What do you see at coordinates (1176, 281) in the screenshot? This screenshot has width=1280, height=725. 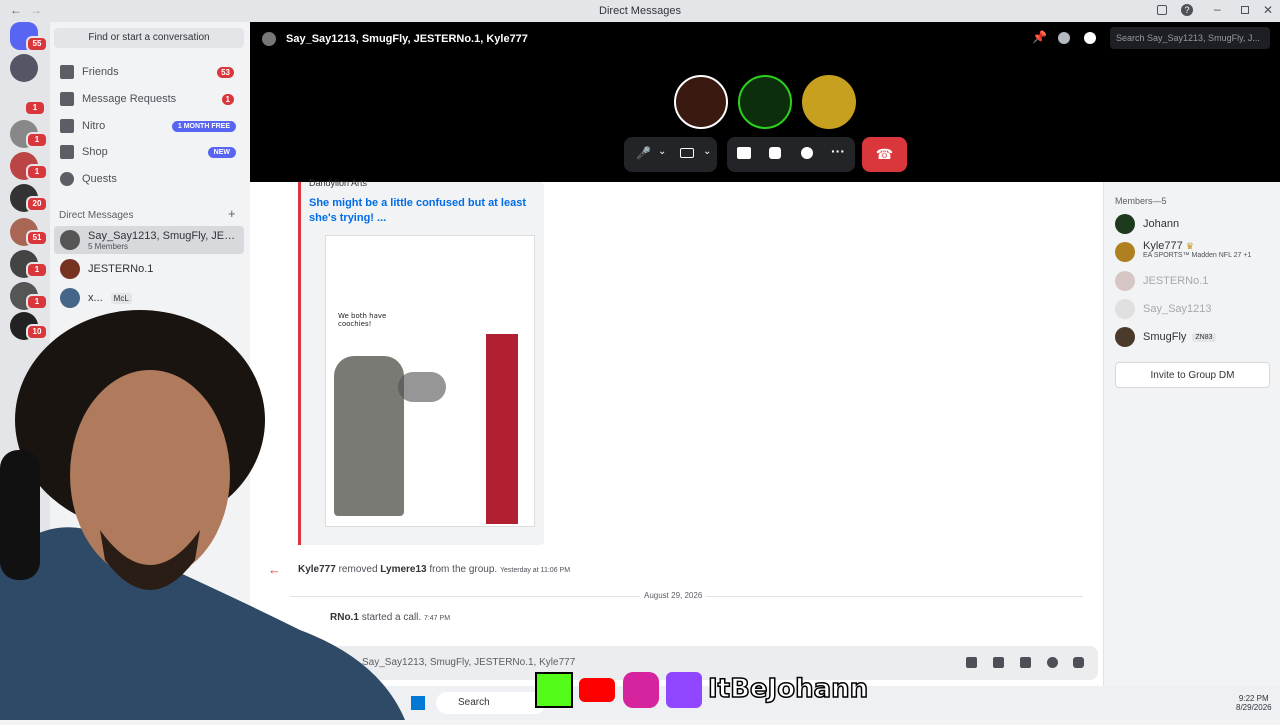 I see `member-name: JESTERNo.1` at bounding box center [1176, 281].